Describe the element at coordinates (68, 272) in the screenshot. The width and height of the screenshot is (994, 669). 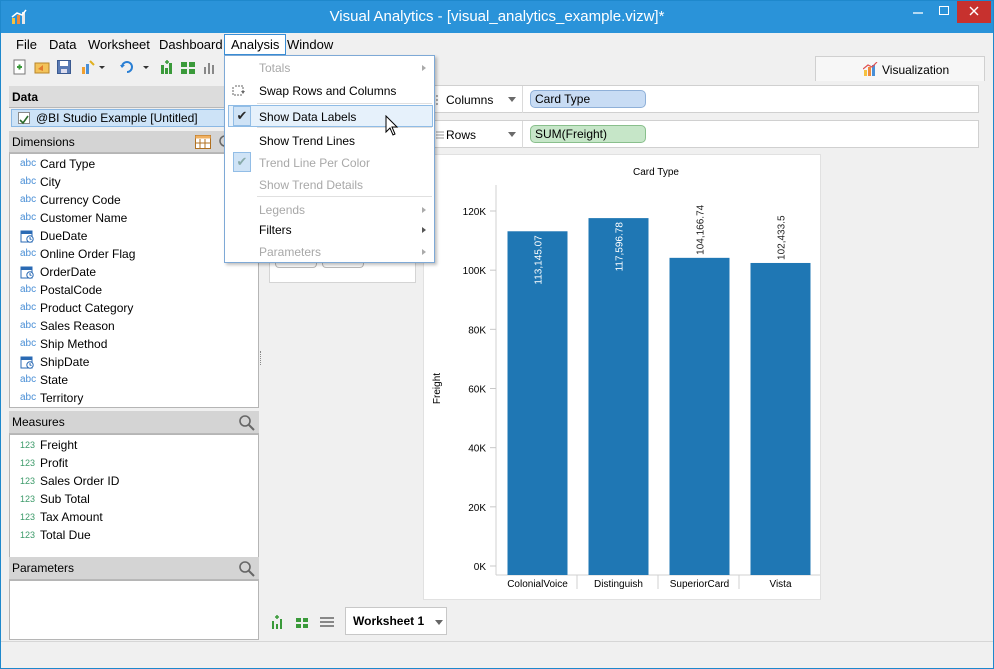
I see `dimension-label: OrderDate` at that location.